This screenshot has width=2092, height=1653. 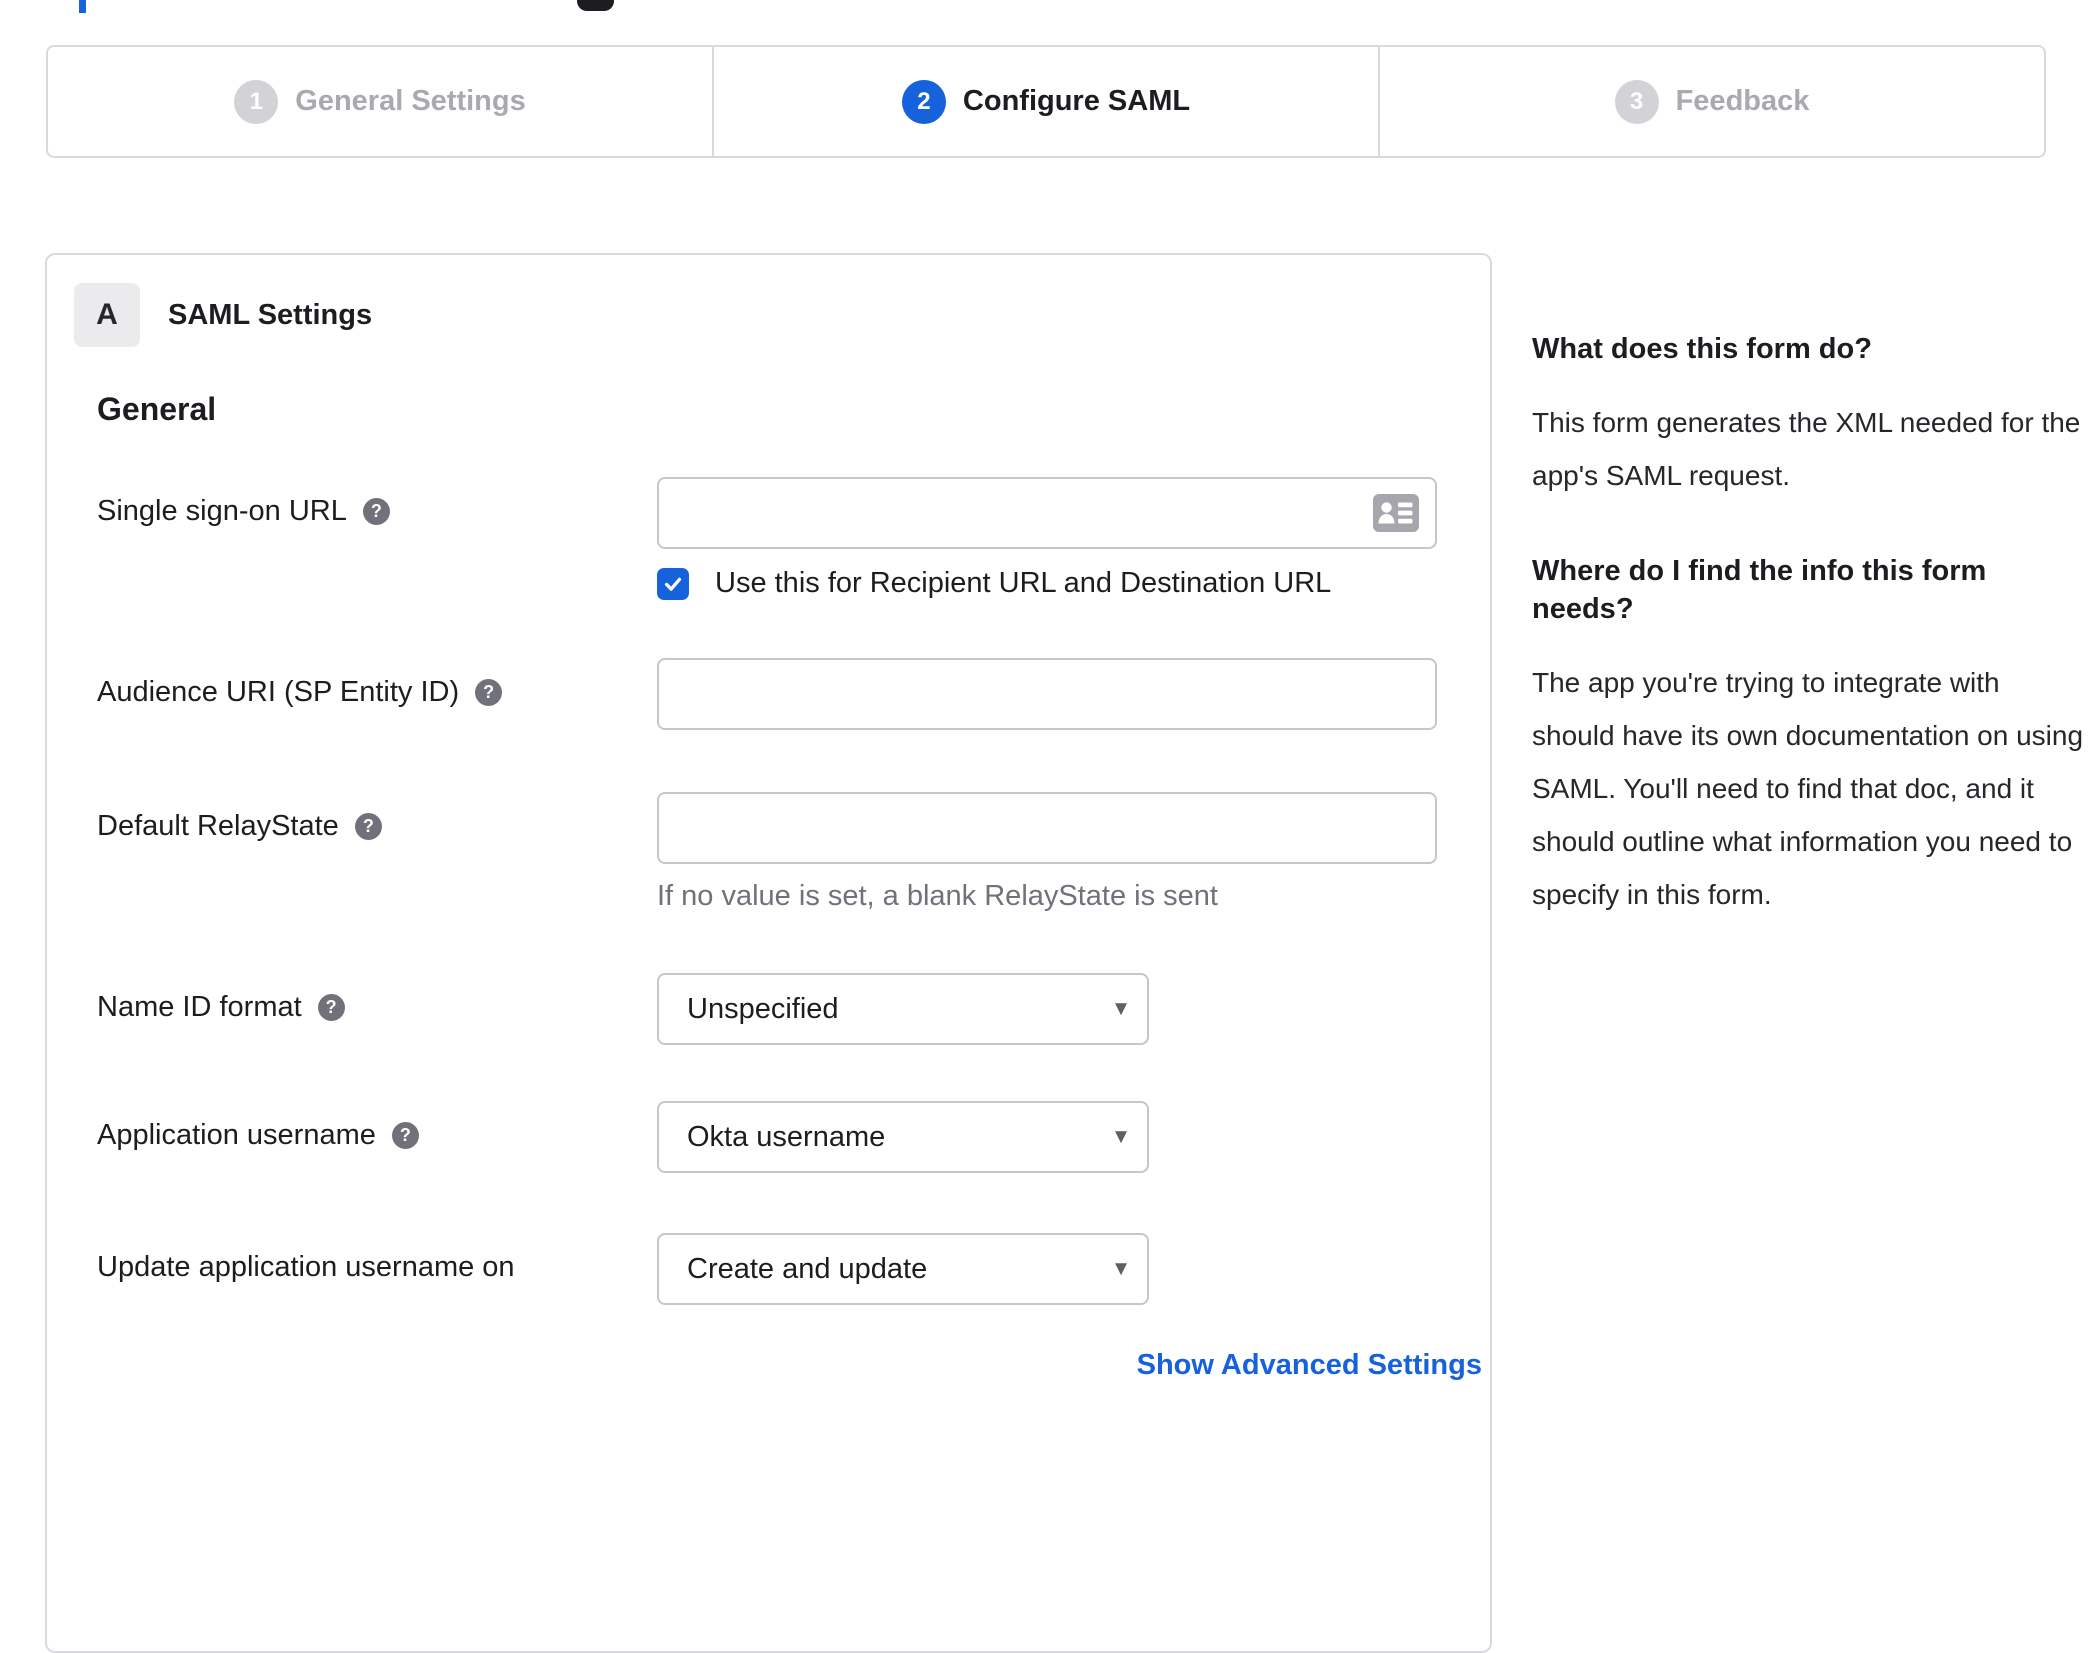 I want to click on section-header: A SAML Settings, so click(x=782, y=315).